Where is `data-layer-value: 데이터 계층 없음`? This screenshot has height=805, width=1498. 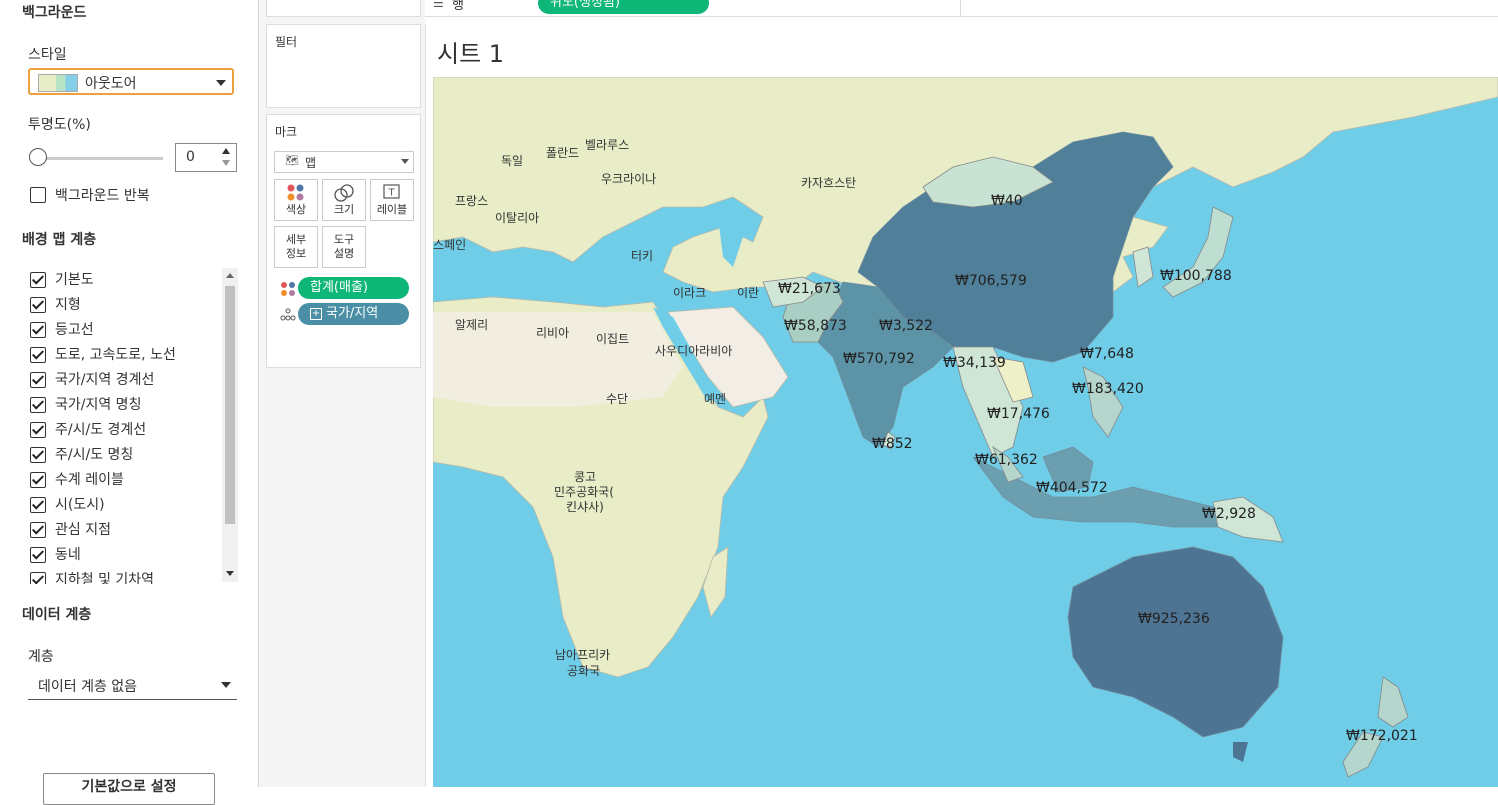
data-layer-value: 데이터 계층 없음 is located at coordinates (88, 687).